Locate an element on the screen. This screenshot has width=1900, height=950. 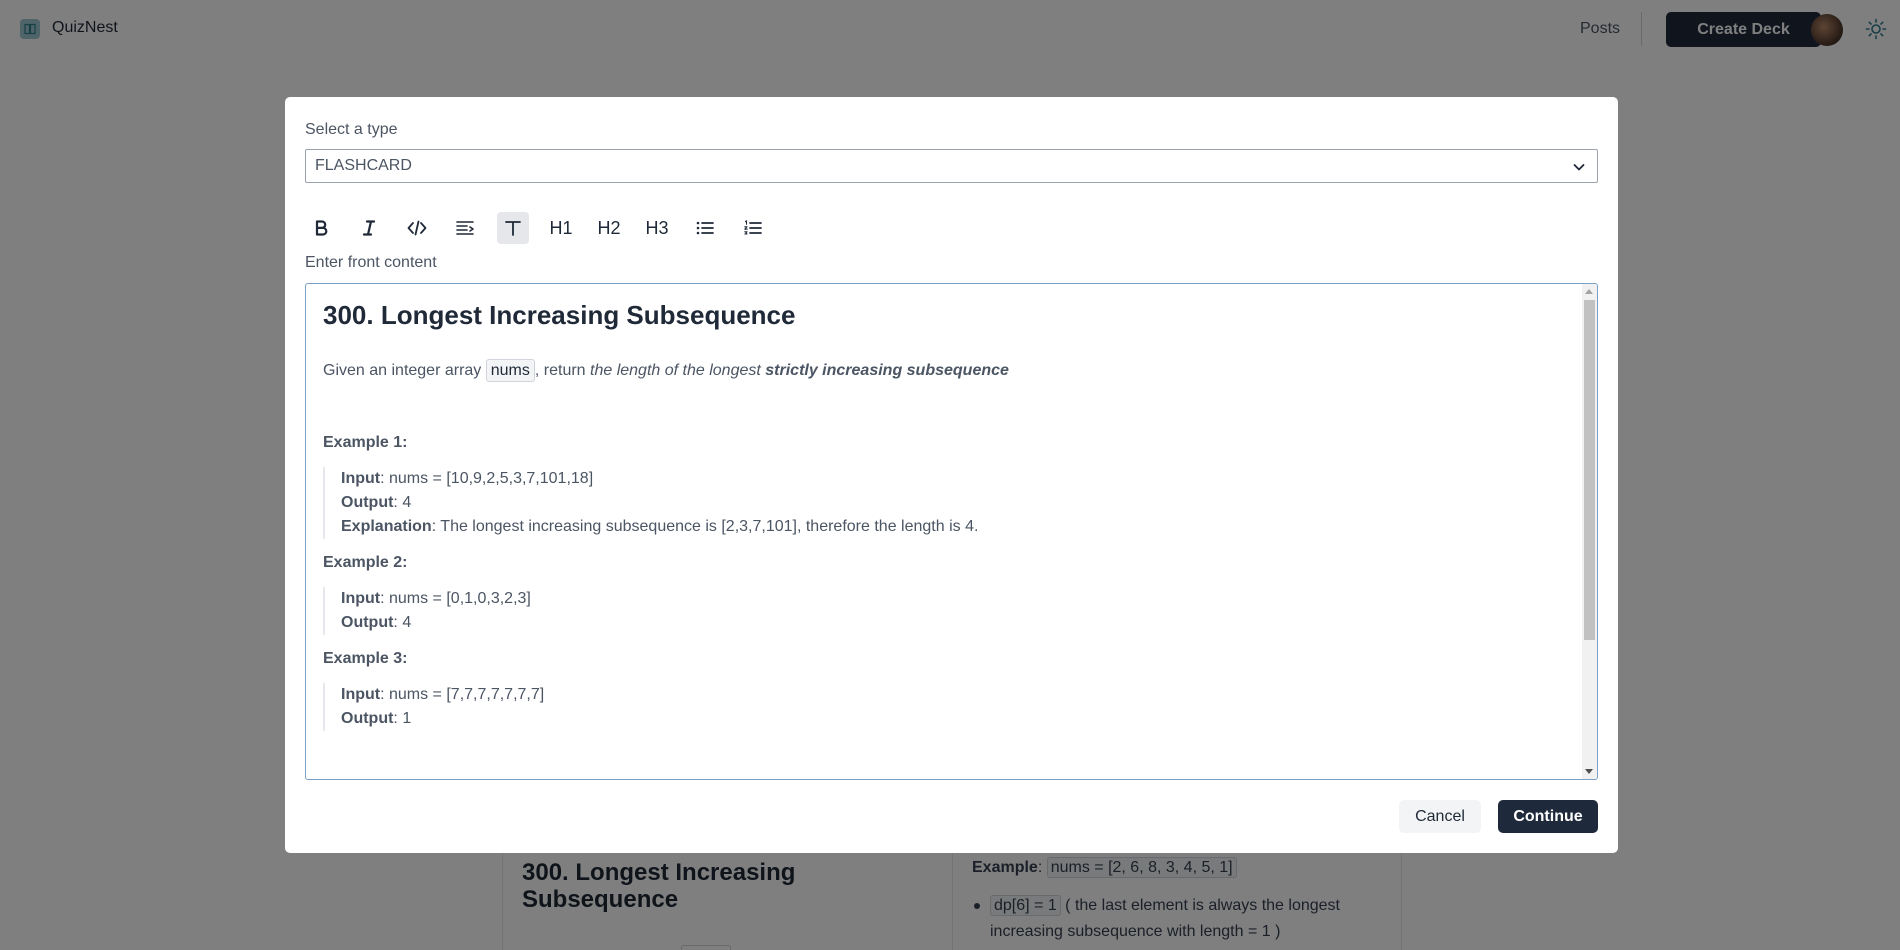
code-button is located at coordinates (417, 228).